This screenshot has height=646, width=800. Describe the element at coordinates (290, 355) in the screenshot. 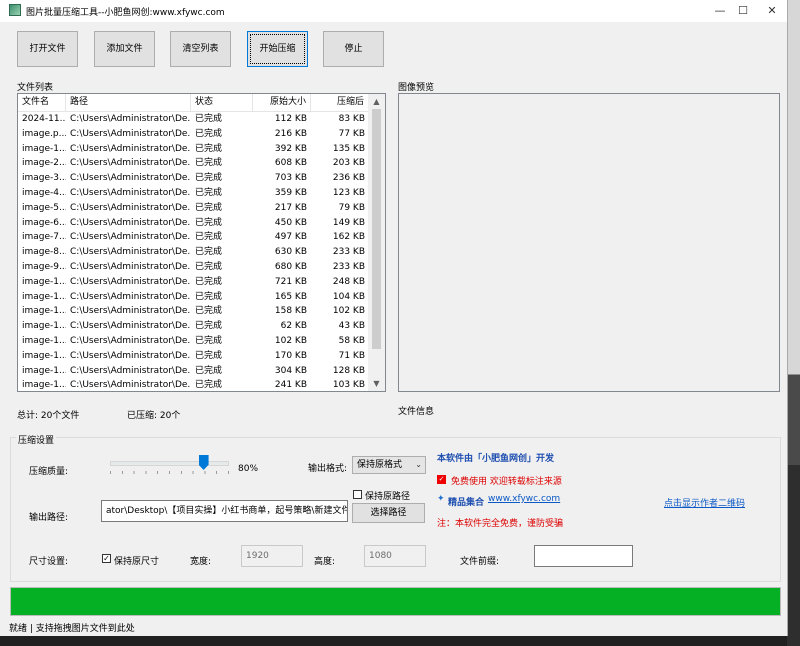

I see `cell-original-size: 170 KB` at that location.